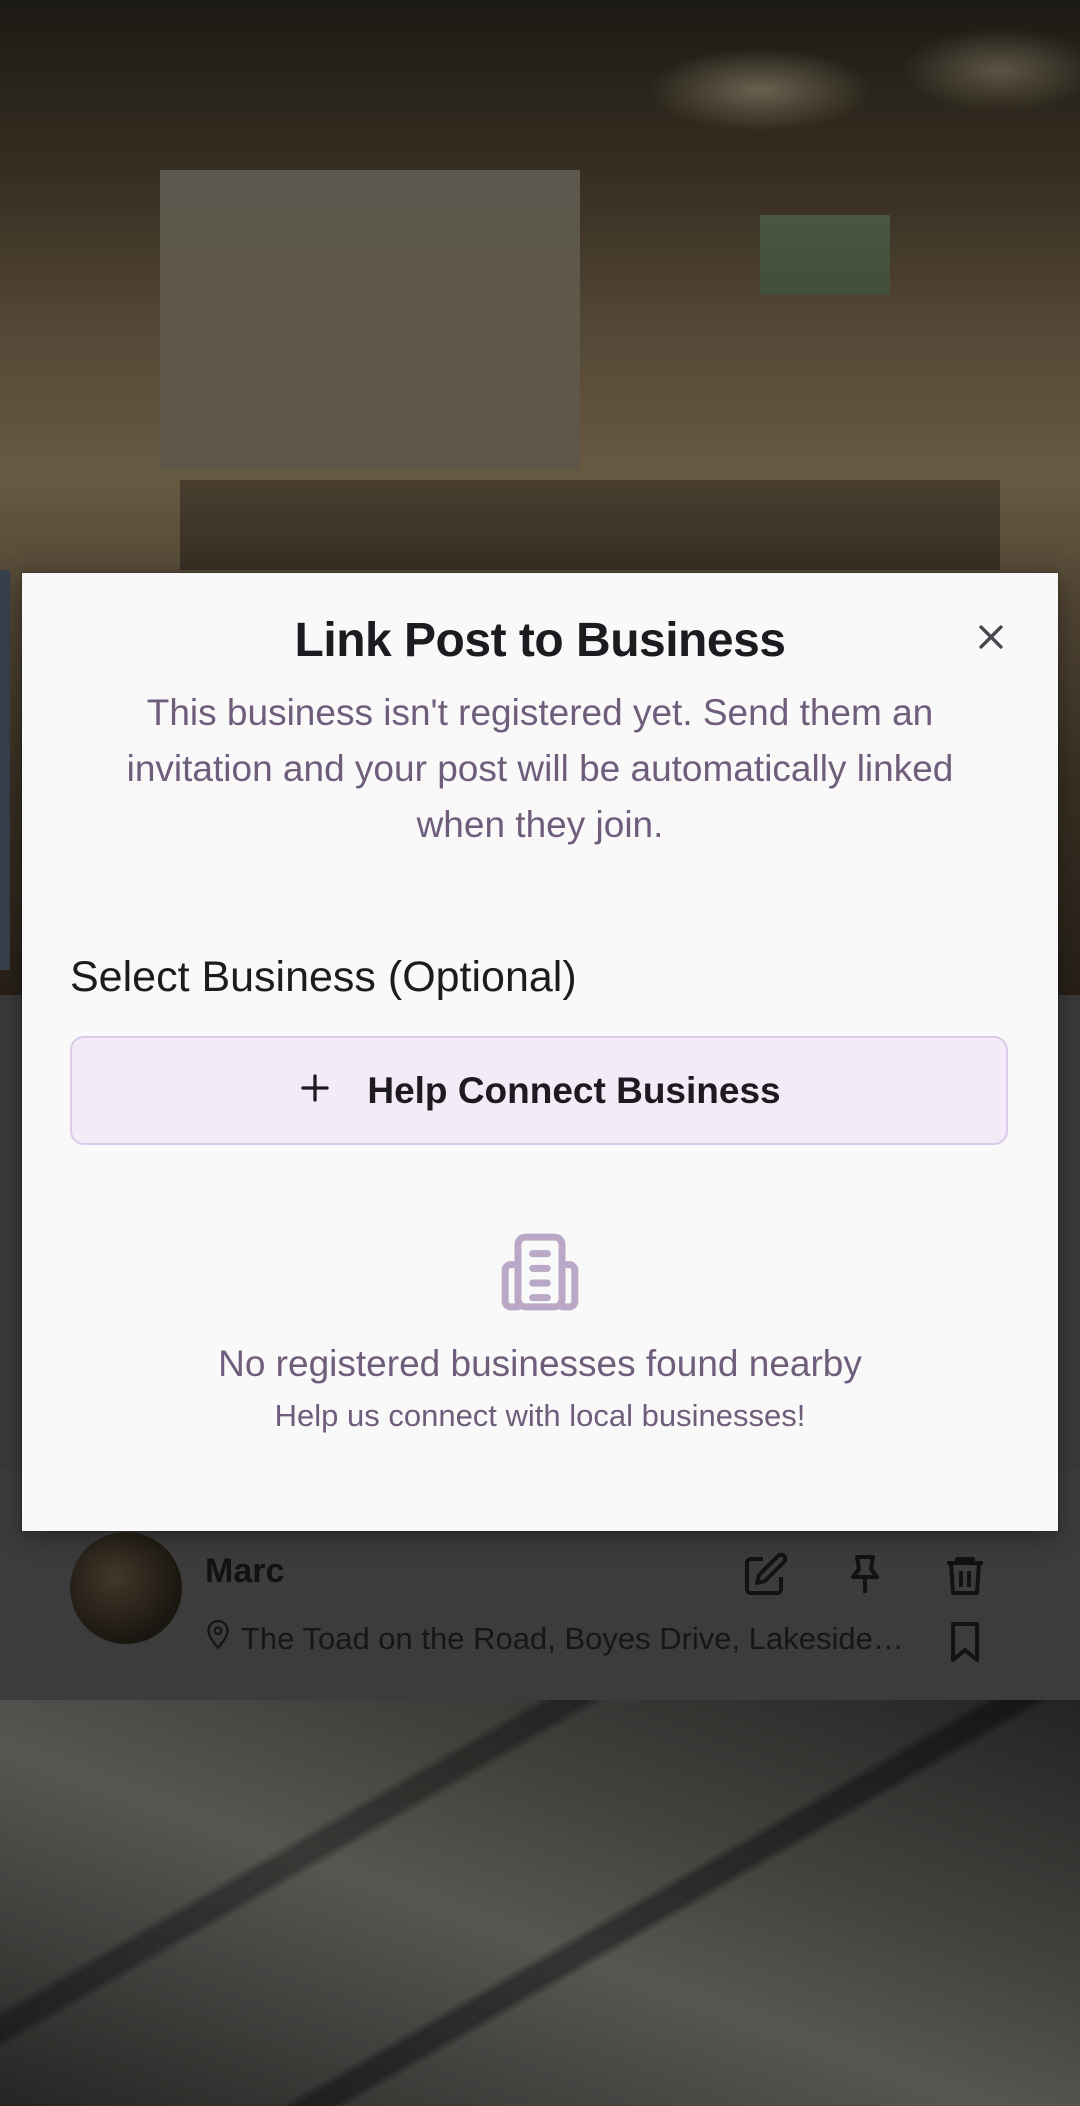  What do you see at coordinates (540, 640) in the screenshot?
I see `dialog-title: Link Post to Business` at bounding box center [540, 640].